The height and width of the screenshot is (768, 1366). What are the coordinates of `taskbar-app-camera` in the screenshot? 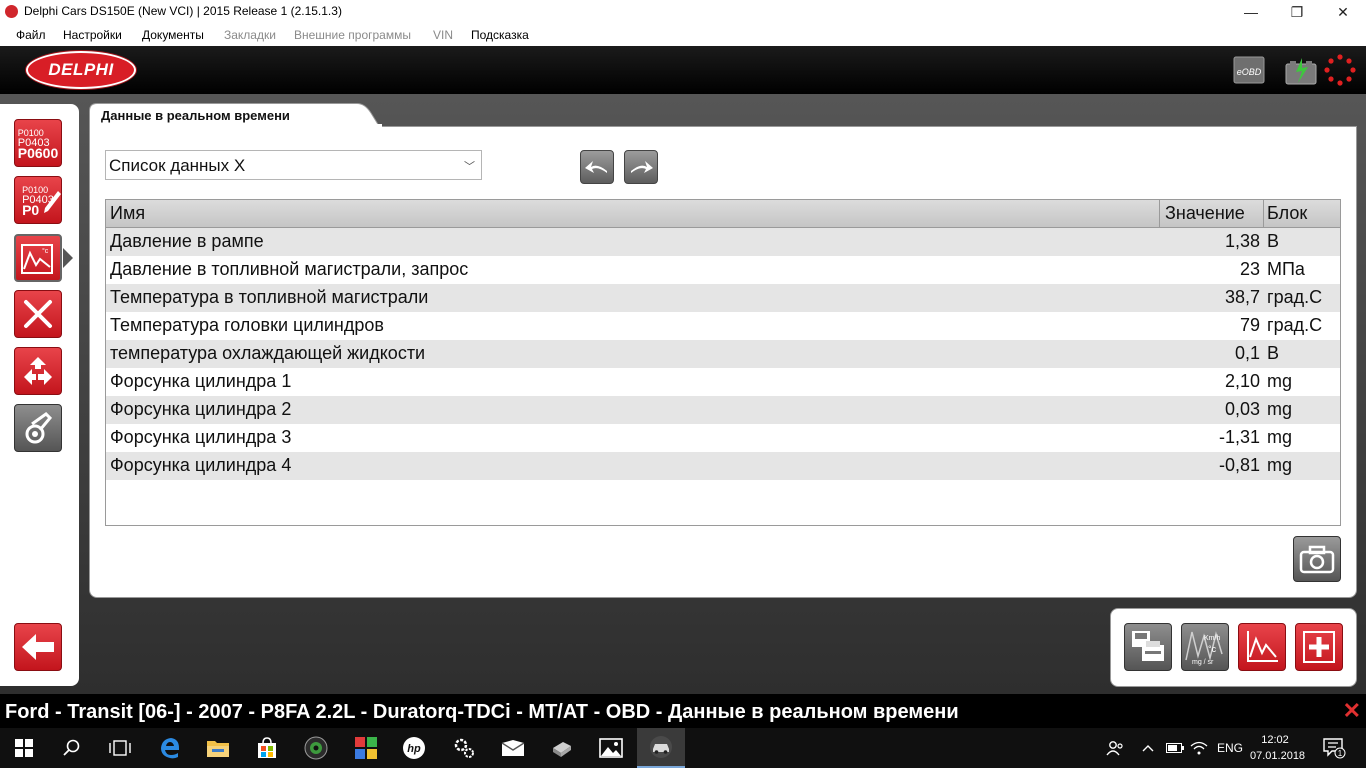 It's located at (316, 748).